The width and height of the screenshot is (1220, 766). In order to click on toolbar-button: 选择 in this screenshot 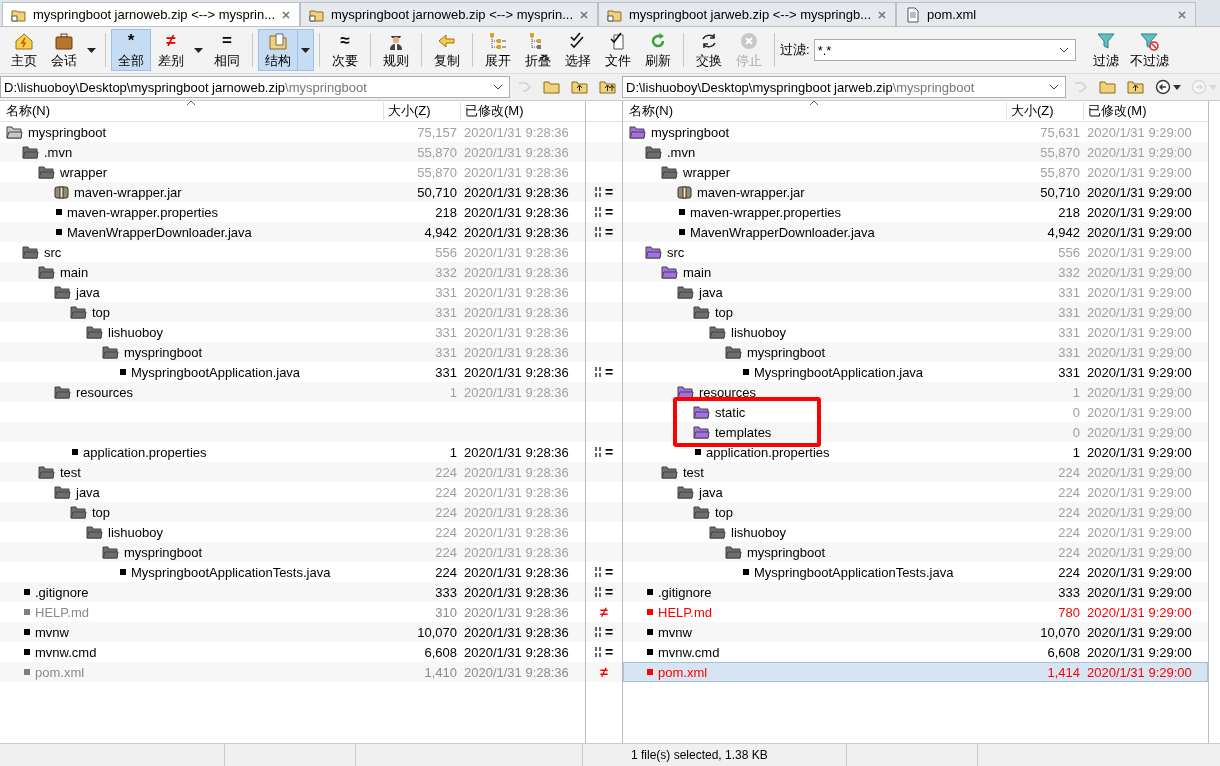, I will do `click(578, 50)`.